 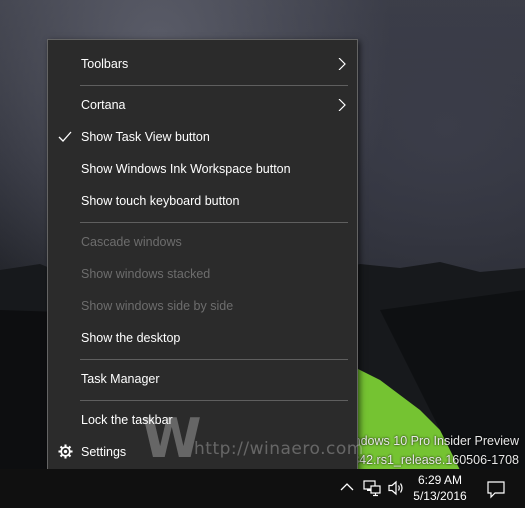 What do you see at coordinates (396, 488) in the screenshot?
I see `volume-icon` at bounding box center [396, 488].